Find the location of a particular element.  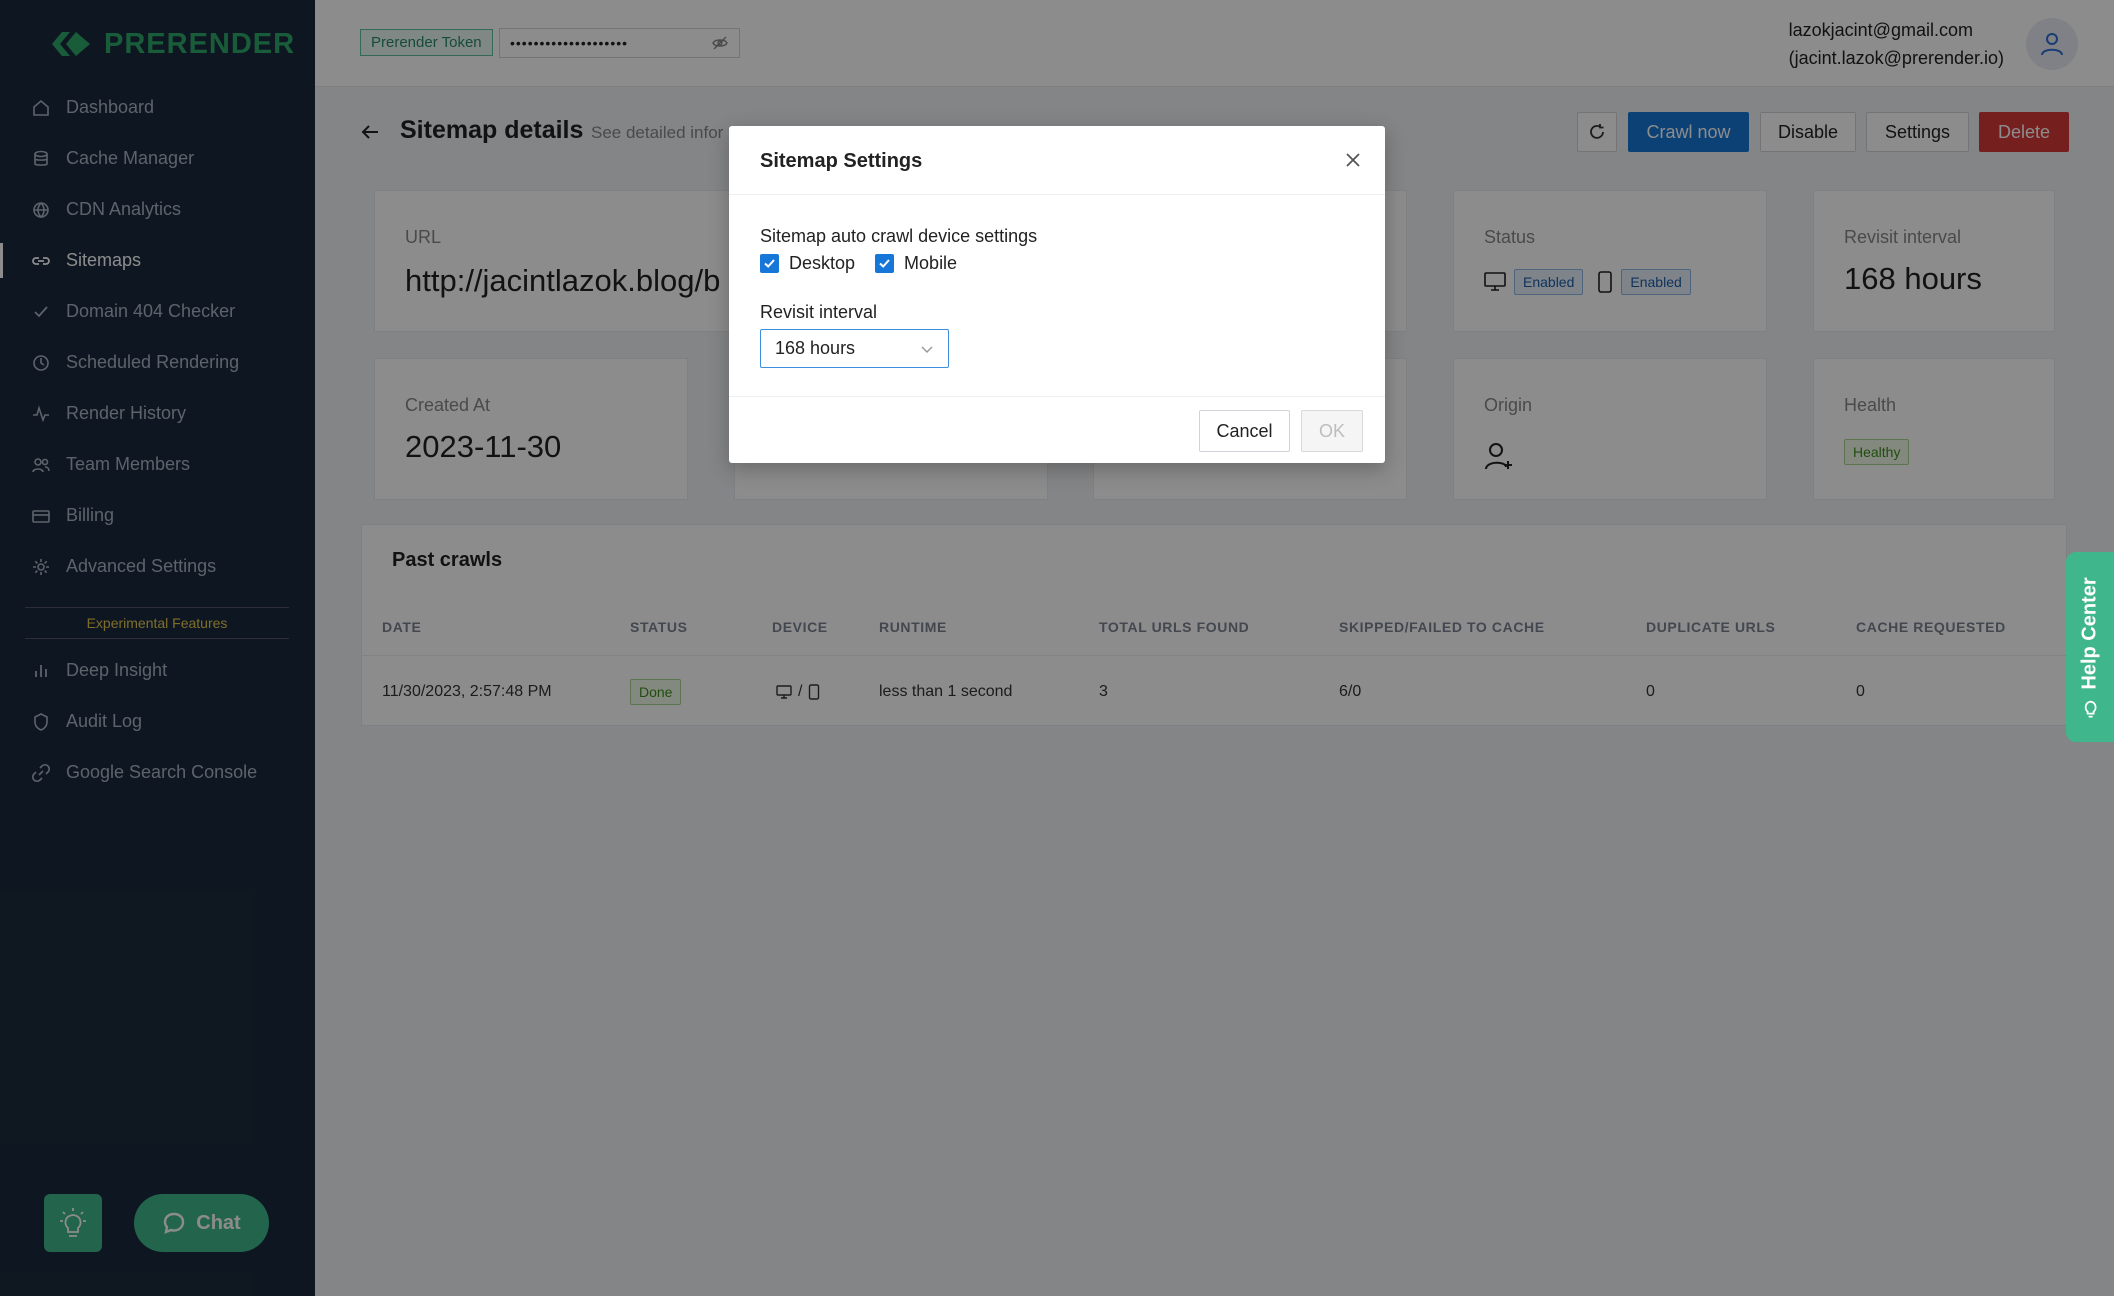

cancel-button: Cancel is located at coordinates (1244, 431).